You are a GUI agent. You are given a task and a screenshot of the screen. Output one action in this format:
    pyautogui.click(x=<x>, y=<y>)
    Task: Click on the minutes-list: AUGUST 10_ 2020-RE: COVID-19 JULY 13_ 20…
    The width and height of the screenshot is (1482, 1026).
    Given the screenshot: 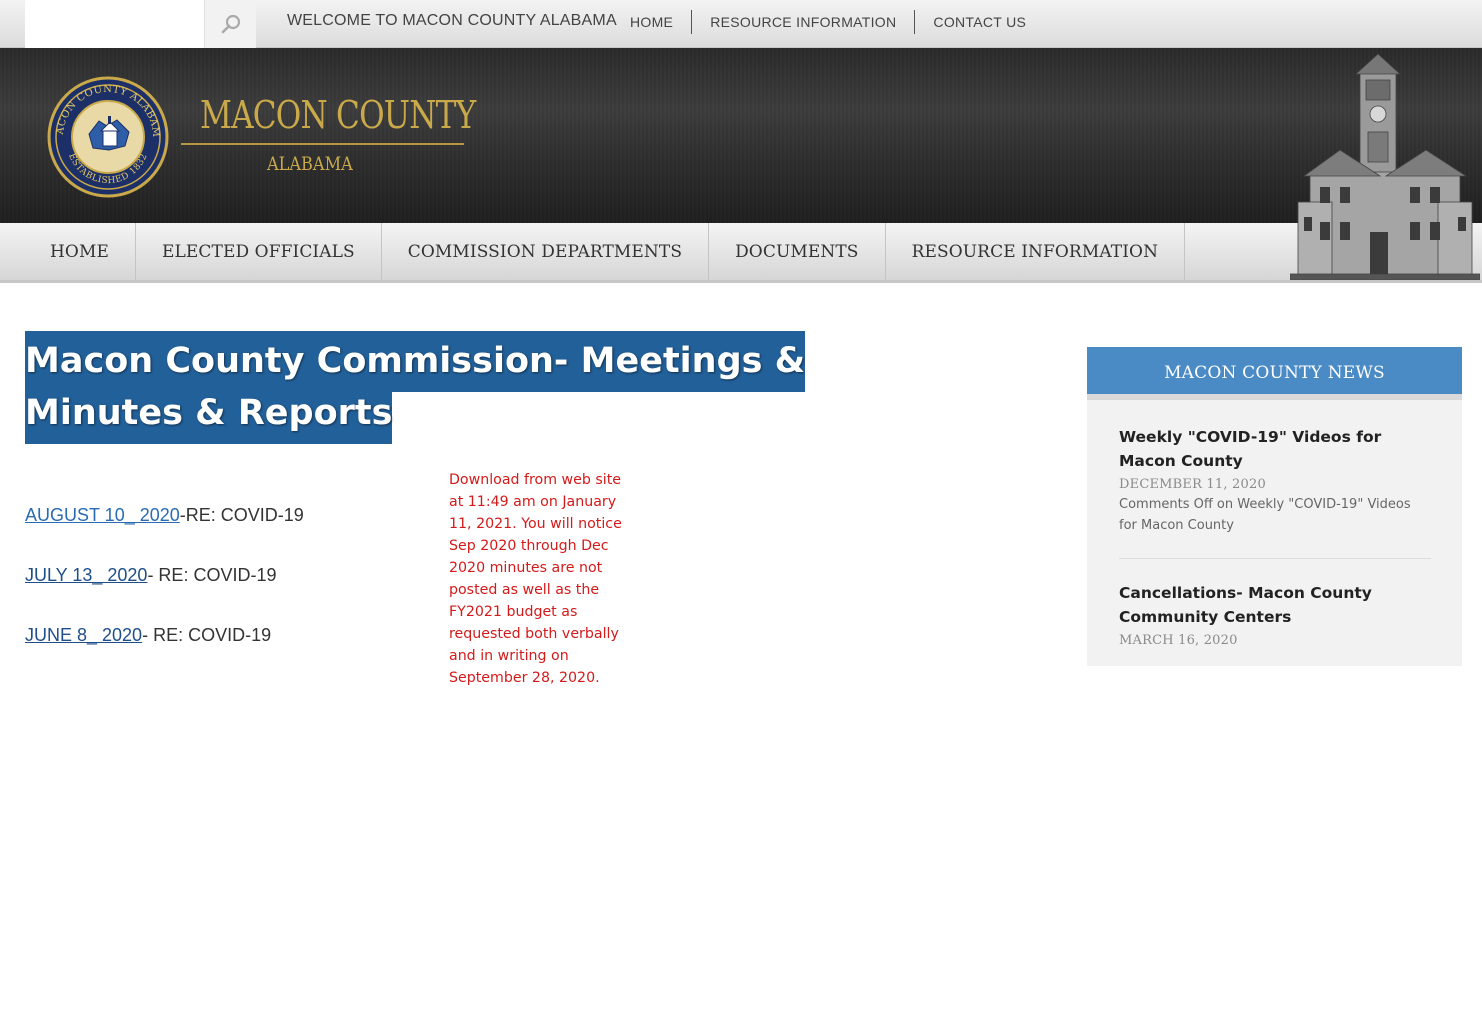 What is the action you would take?
    pyautogui.click(x=164, y=595)
    